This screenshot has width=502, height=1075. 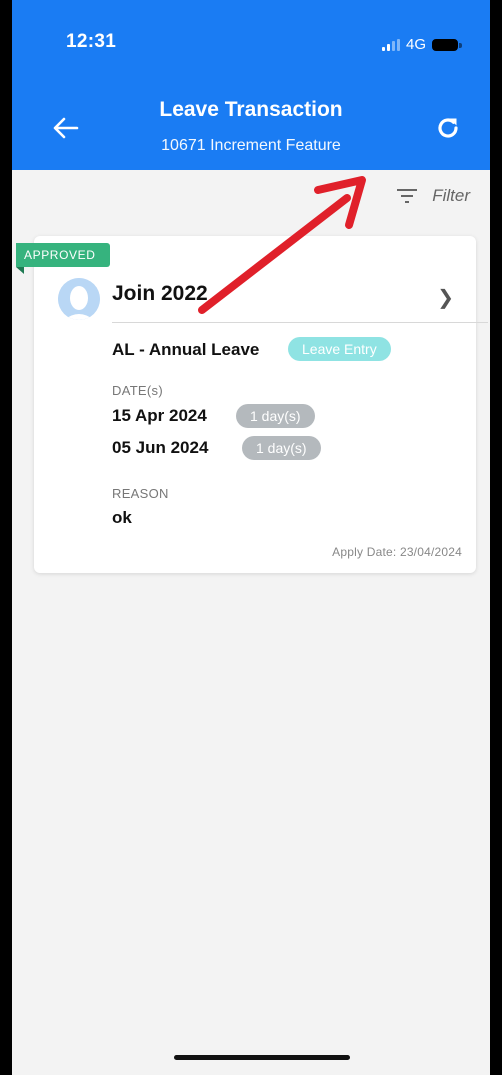 What do you see at coordinates (407, 196) in the screenshot?
I see `filter-lines-icon` at bounding box center [407, 196].